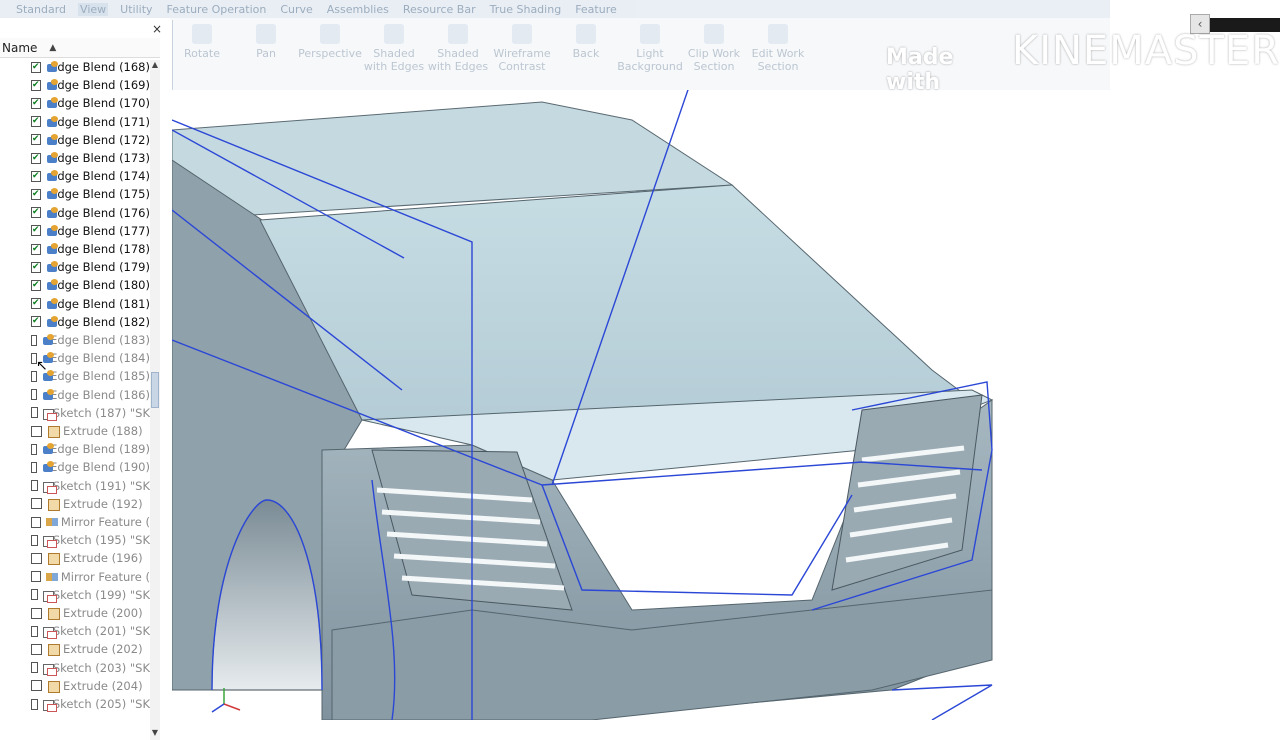  Describe the element at coordinates (714, 48) in the screenshot. I see `clip-work-section-button: Clip Work Section` at that location.